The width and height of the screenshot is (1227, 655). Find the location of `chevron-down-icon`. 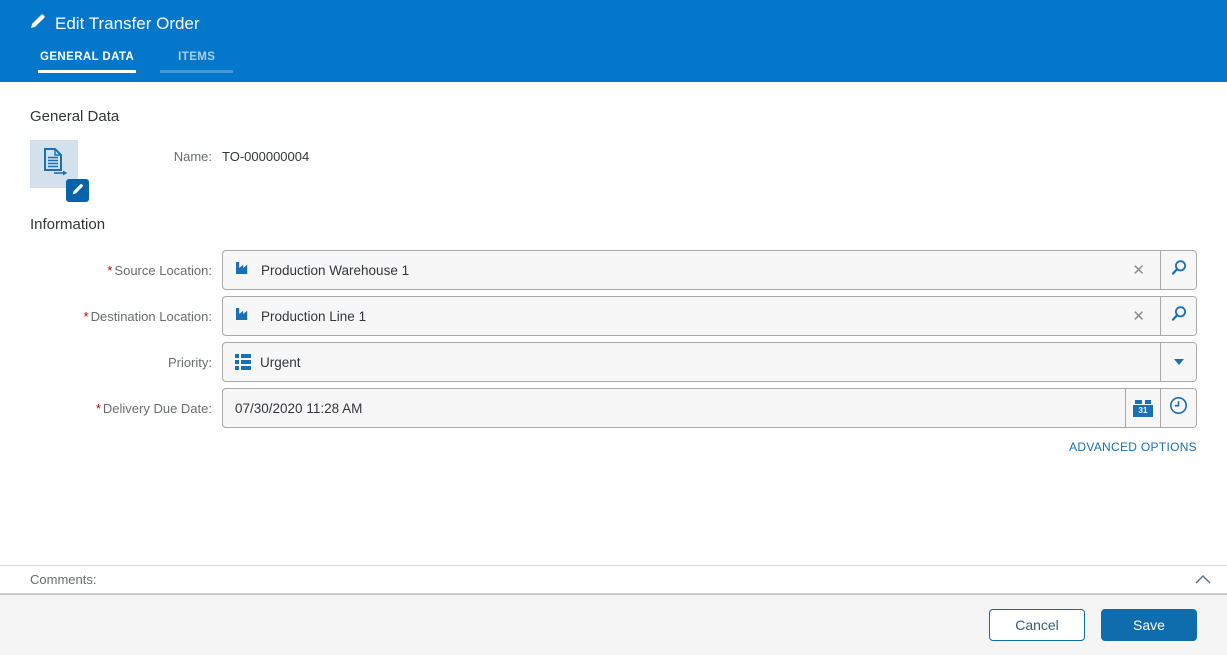

chevron-down-icon is located at coordinates (1178, 362).